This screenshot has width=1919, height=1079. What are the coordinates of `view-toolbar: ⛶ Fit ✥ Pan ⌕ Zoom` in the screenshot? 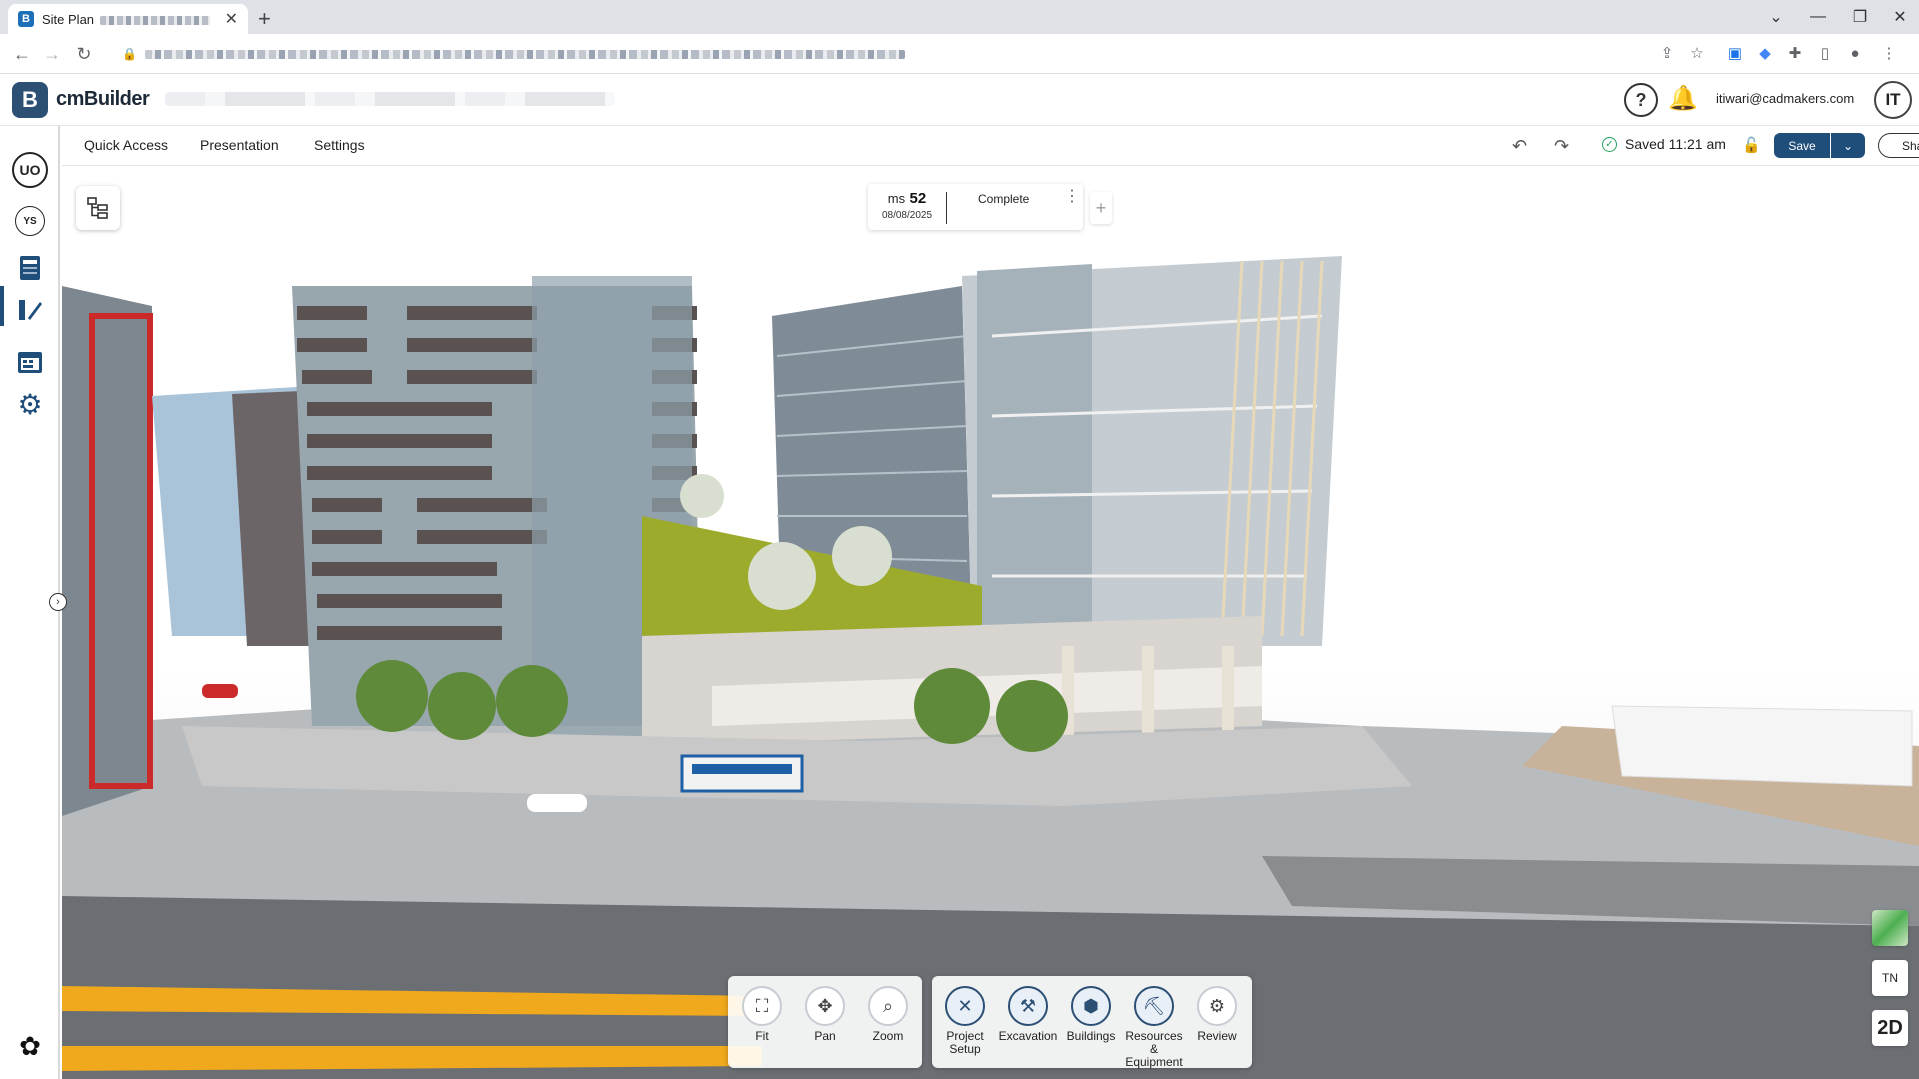 It's located at (825, 1022).